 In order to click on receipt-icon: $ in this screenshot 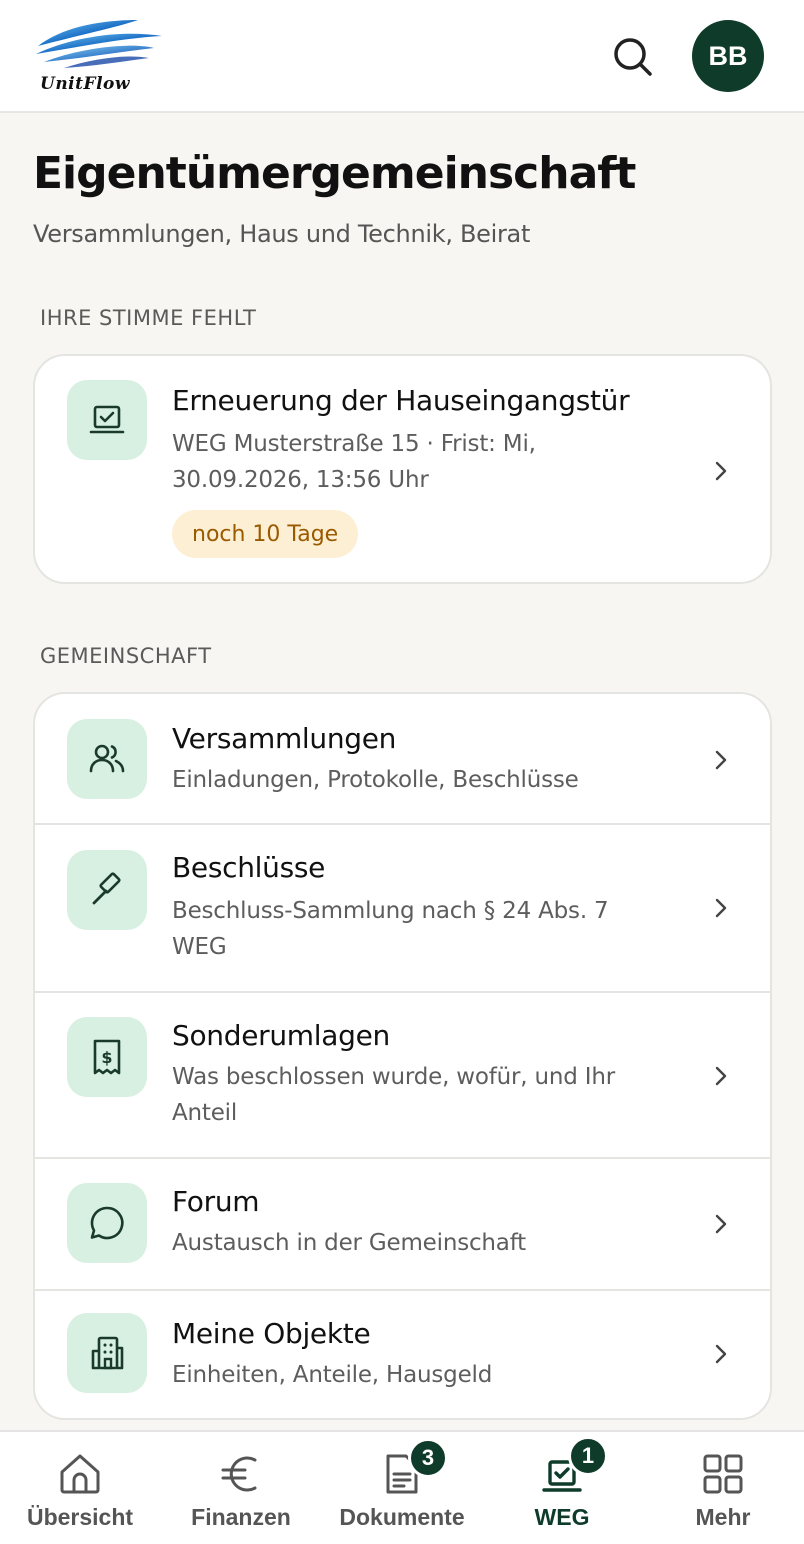, I will do `click(107, 1057)`.